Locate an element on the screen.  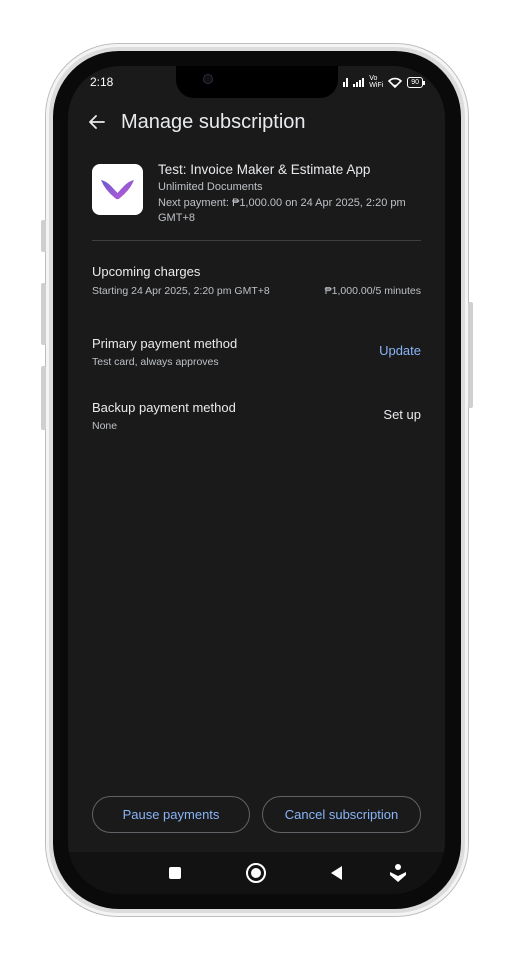
primary-payment-detail: Test card, always approves is located at coordinates (155, 362).